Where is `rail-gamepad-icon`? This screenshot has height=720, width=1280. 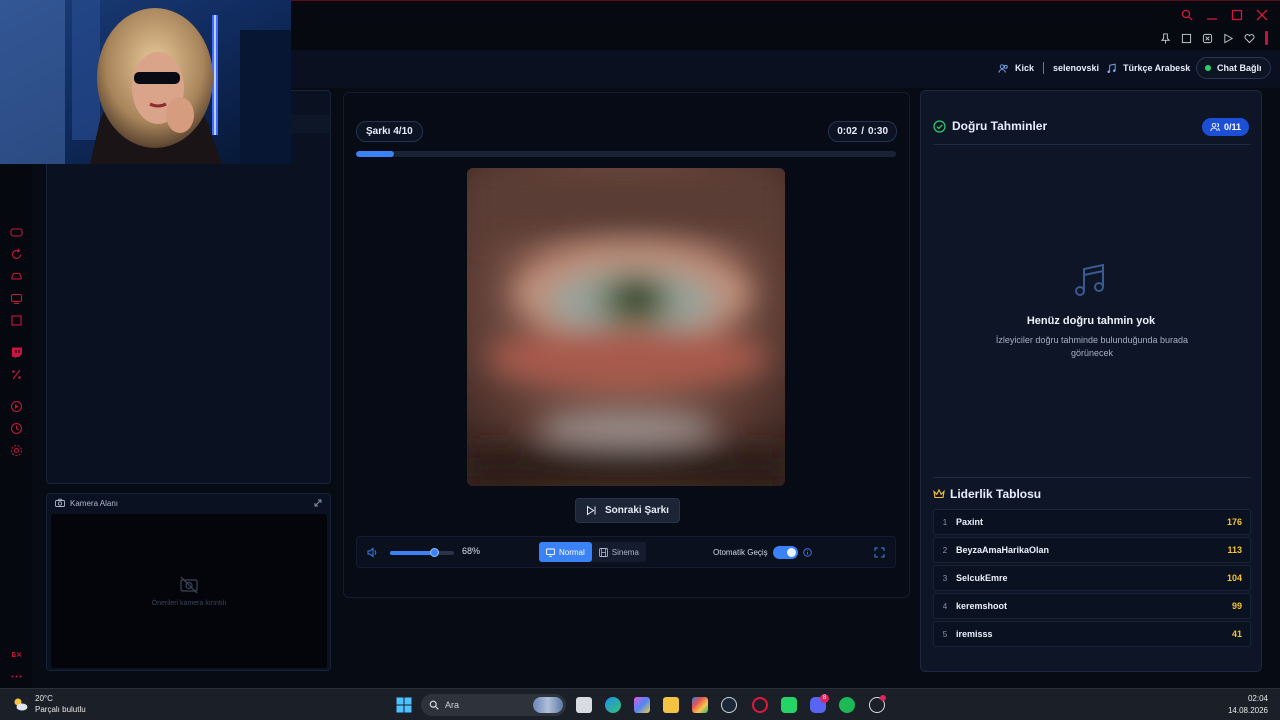 rail-gamepad-icon is located at coordinates (16, 232).